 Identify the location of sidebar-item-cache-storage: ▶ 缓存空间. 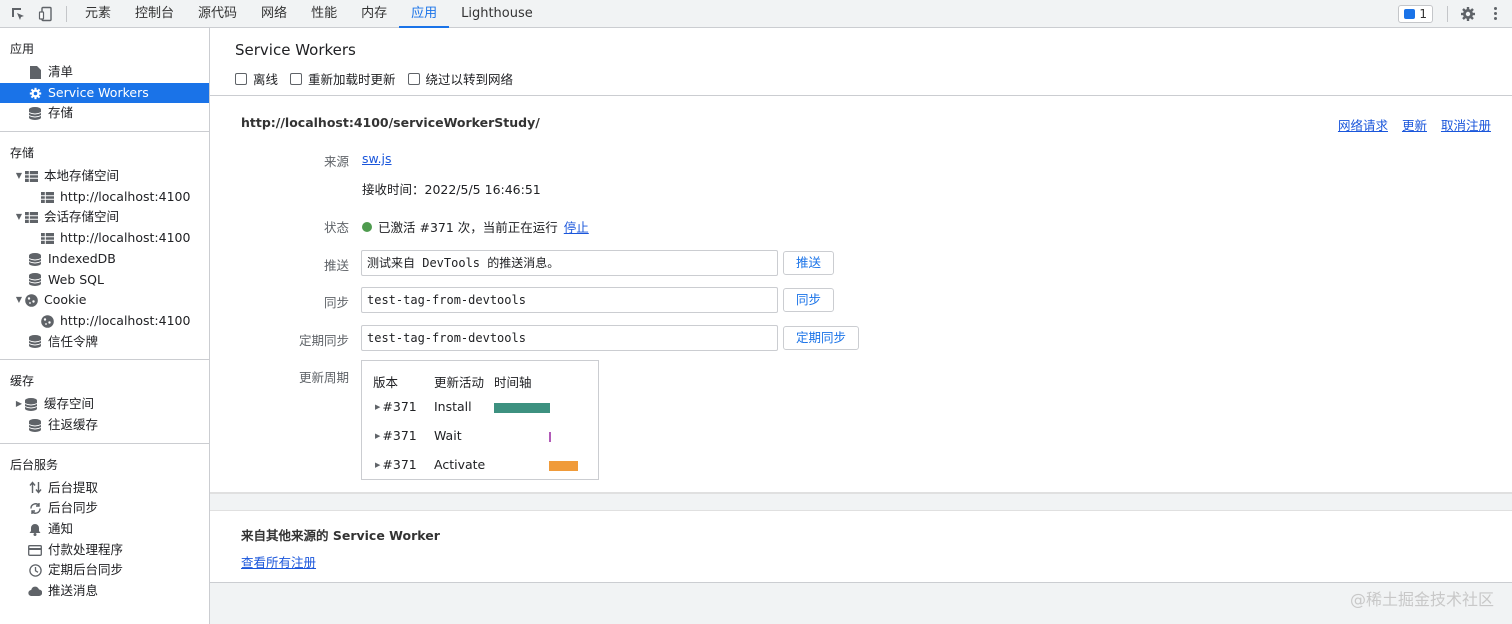
(104, 404).